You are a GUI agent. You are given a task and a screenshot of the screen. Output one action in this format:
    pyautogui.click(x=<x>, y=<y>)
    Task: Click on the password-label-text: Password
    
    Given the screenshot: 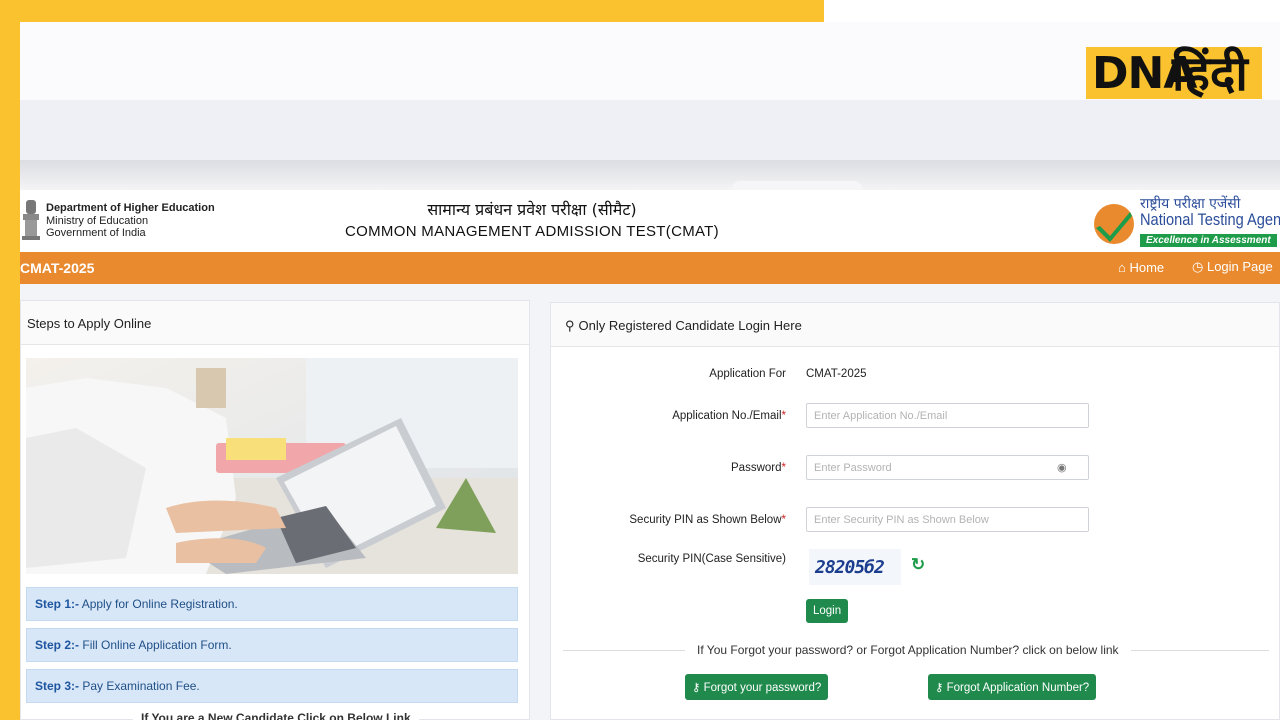 What is the action you would take?
    pyautogui.click(x=756, y=468)
    